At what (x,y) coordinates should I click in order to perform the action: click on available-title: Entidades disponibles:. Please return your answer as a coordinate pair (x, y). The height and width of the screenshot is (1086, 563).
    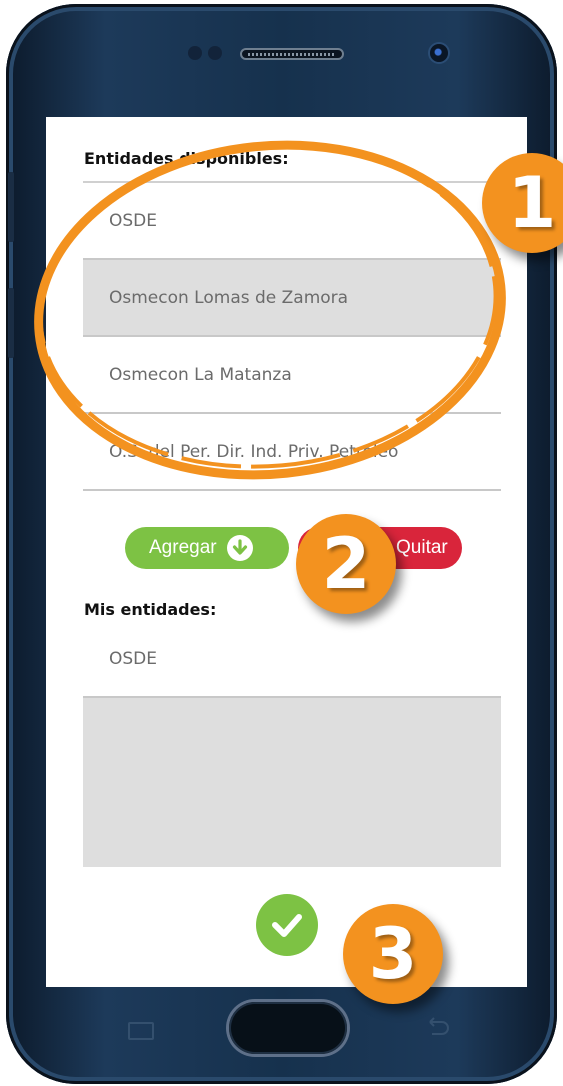
    Looking at the image, I should click on (186, 158).